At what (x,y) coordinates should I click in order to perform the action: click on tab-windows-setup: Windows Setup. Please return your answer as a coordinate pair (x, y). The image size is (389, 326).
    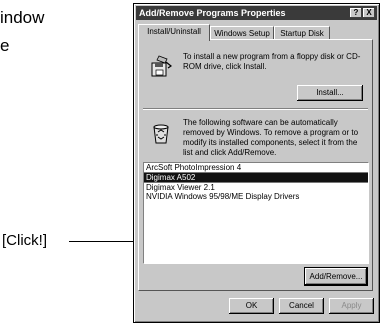
    Looking at the image, I should click on (242, 33).